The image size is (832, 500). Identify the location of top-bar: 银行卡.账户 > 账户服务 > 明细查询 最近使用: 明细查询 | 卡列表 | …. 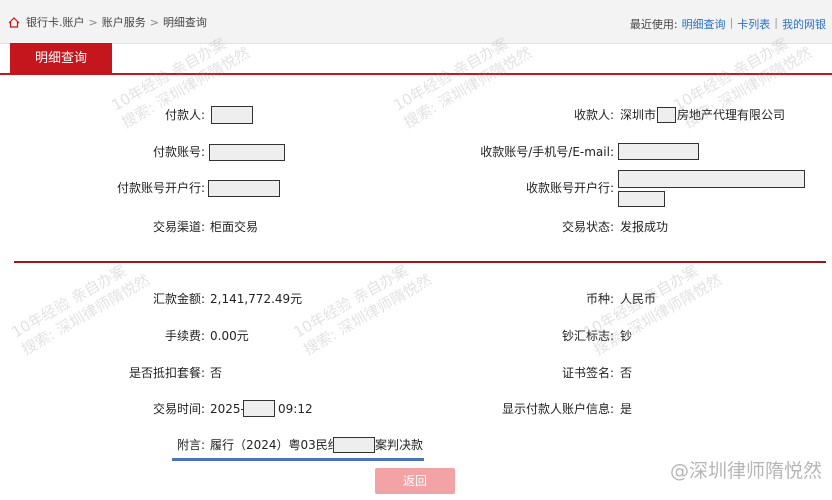
(416, 22).